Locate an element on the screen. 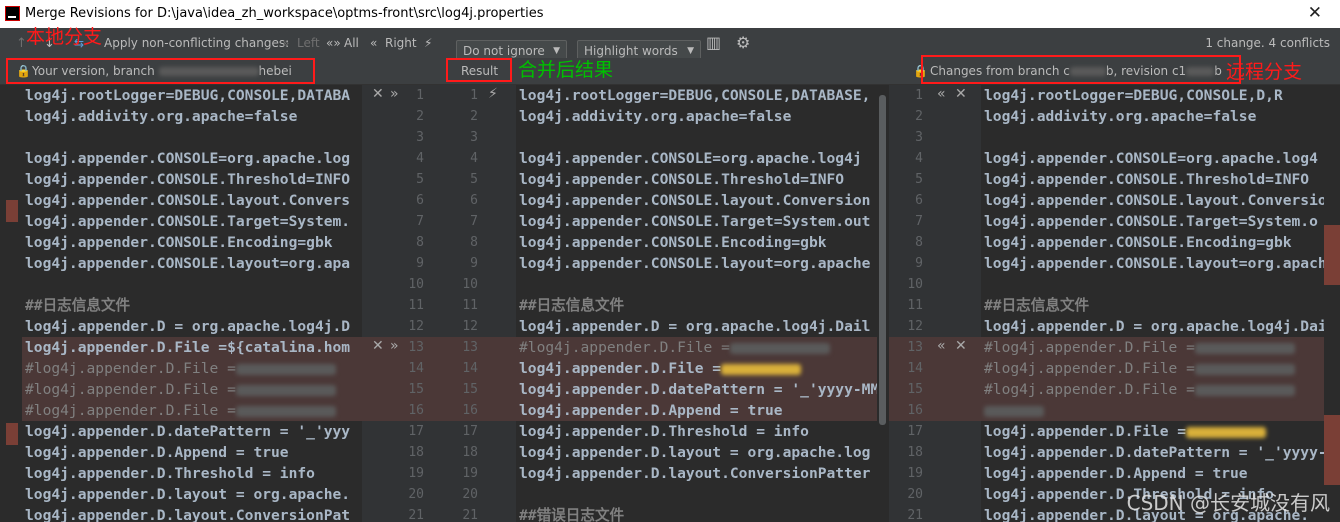  code-line: log4j.appender.CONSOLE.layout.Convers is located at coordinates (192, 200).